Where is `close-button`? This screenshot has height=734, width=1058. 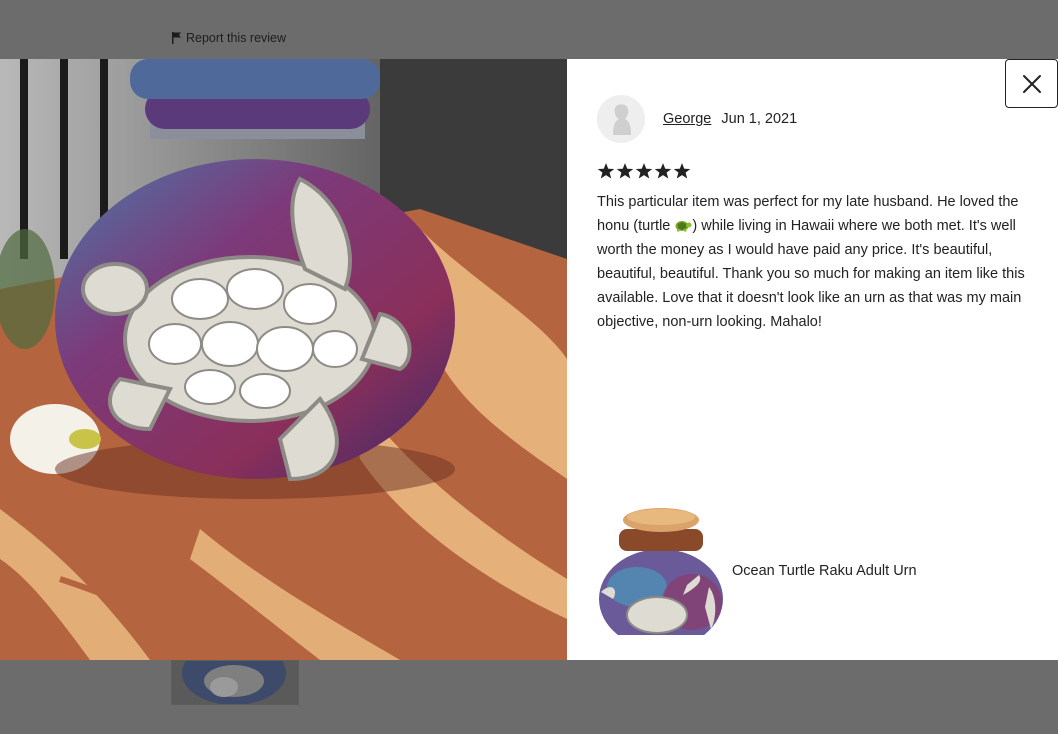 close-button is located at coordinates (1031, 83).